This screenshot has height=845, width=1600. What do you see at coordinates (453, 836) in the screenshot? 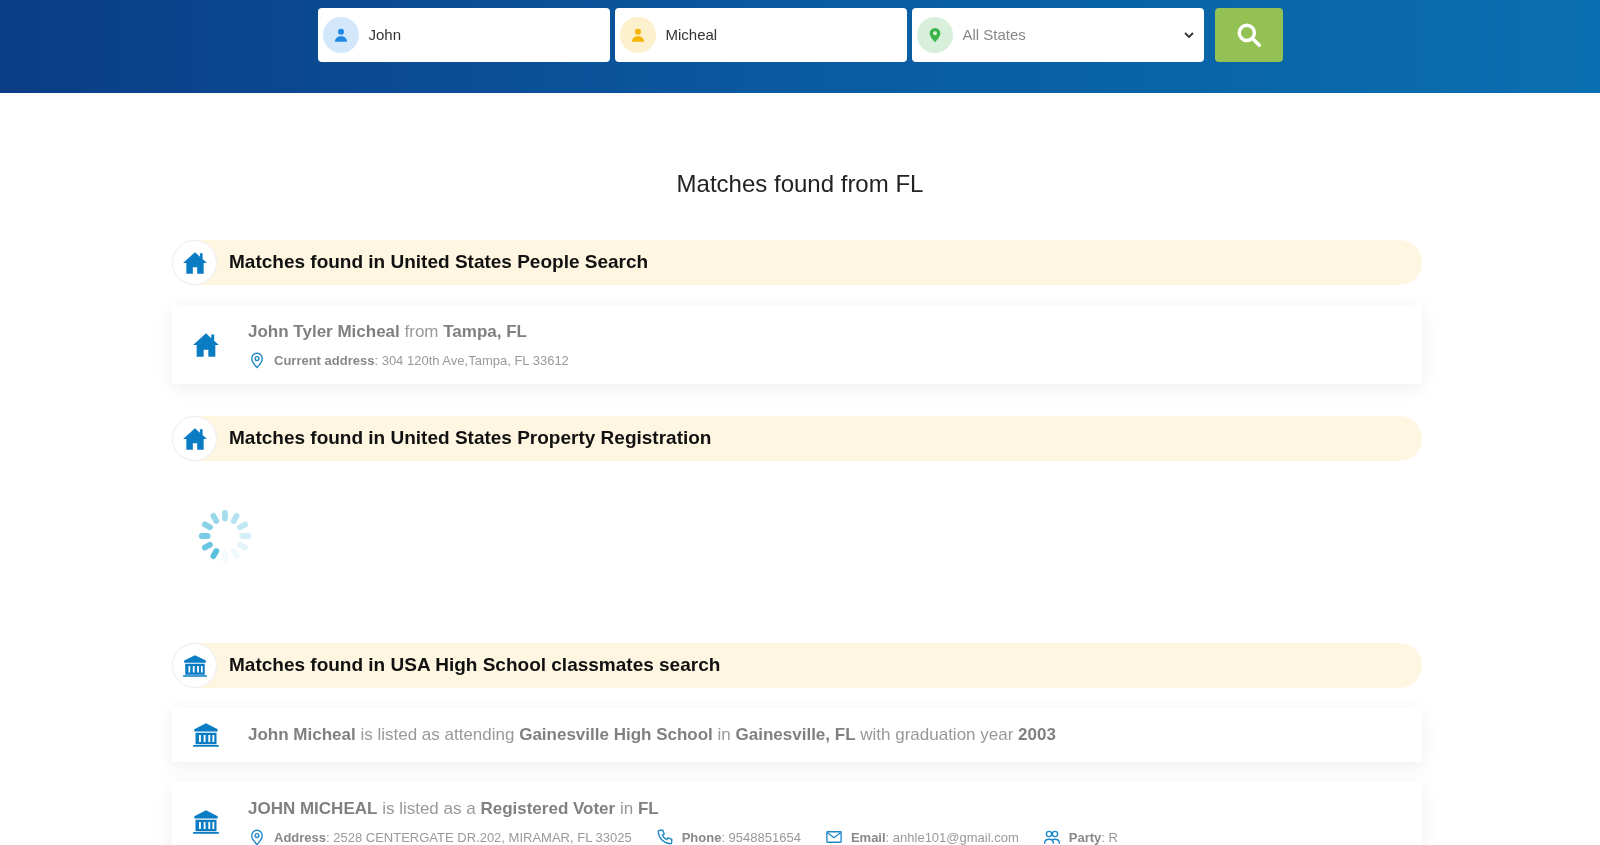
I see `detail-text: Address: 2528 CENTERGATE DR.202, MIRAMAR, FL 33025` at bounding box center [453, 836].